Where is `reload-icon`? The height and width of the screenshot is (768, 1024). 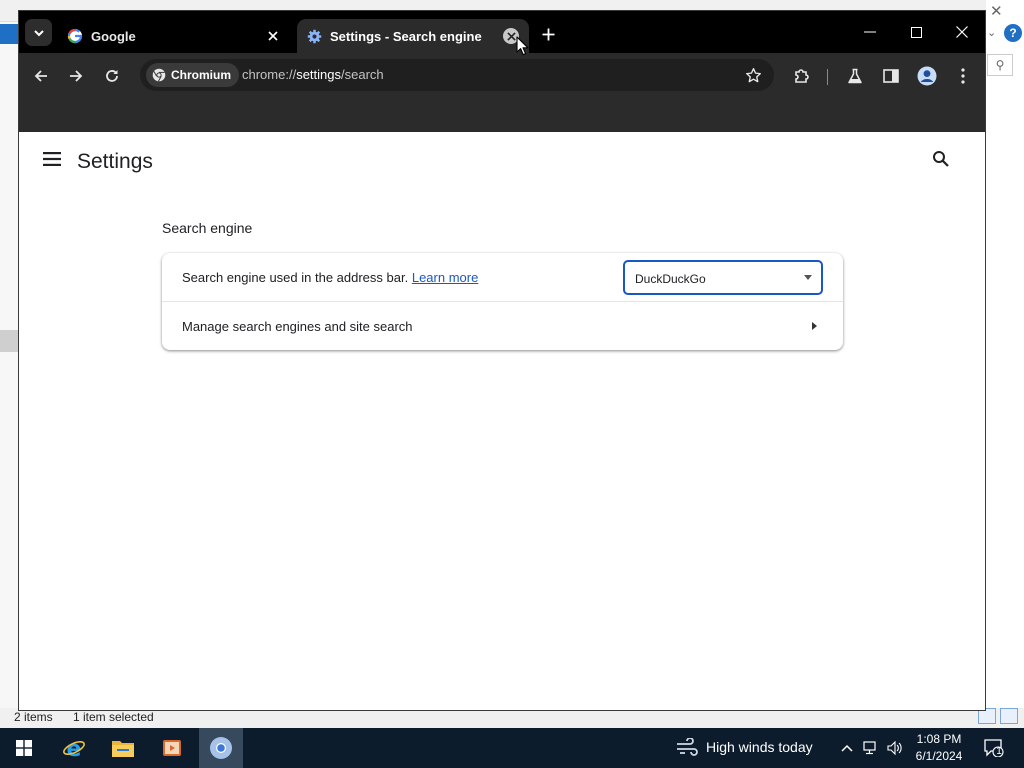
reload-icon is located at coordinates (112, 76).